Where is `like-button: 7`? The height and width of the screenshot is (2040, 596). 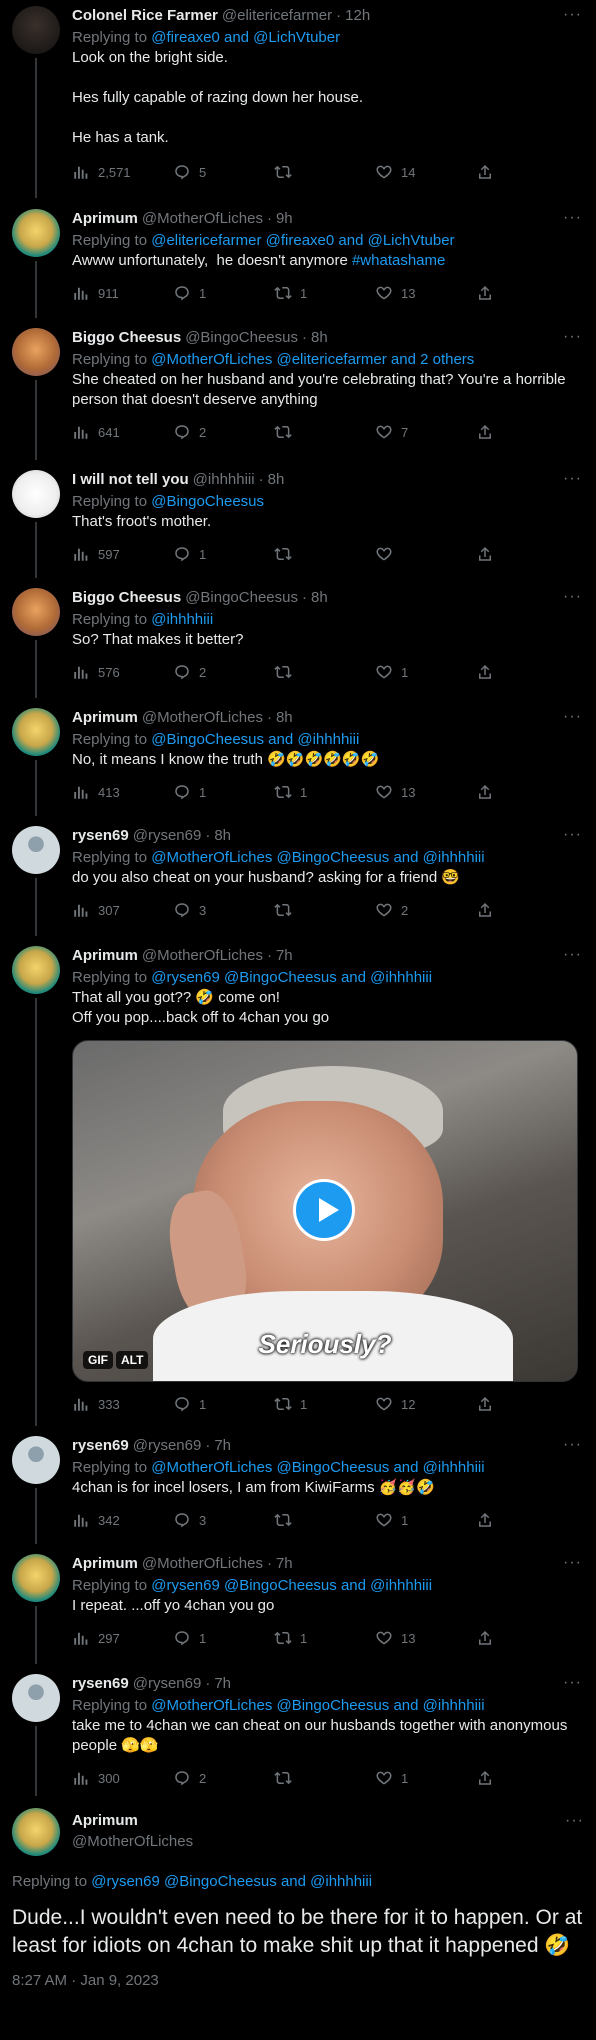 like-button: 7 is located at coordinates (405, 432).